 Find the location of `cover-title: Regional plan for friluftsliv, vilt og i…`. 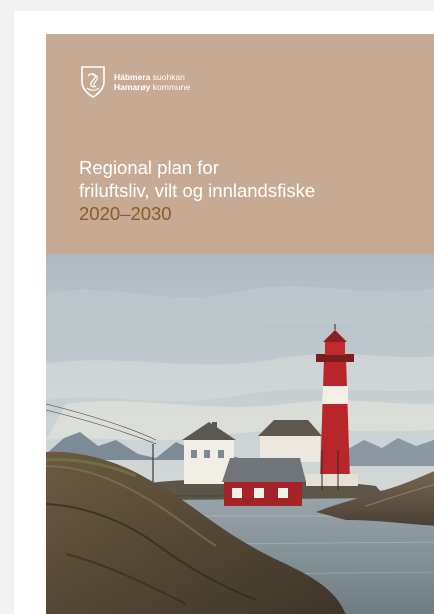

cover-title: Regional plan for friluftsliv, vilt og i… is located at coordinates (197, 179).